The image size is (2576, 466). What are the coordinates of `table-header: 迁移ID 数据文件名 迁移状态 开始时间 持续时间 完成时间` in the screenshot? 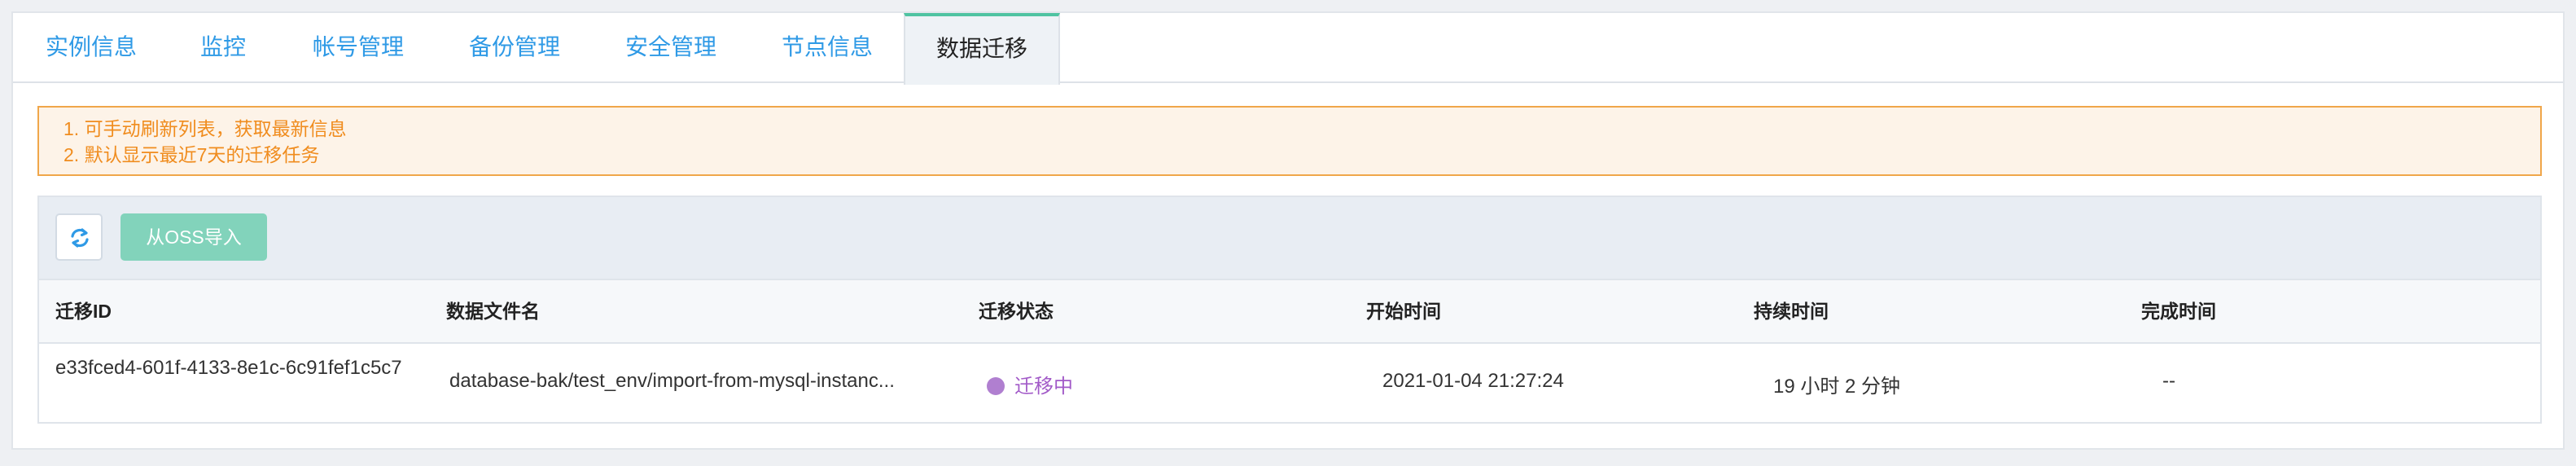 It's located at (1289, 311).